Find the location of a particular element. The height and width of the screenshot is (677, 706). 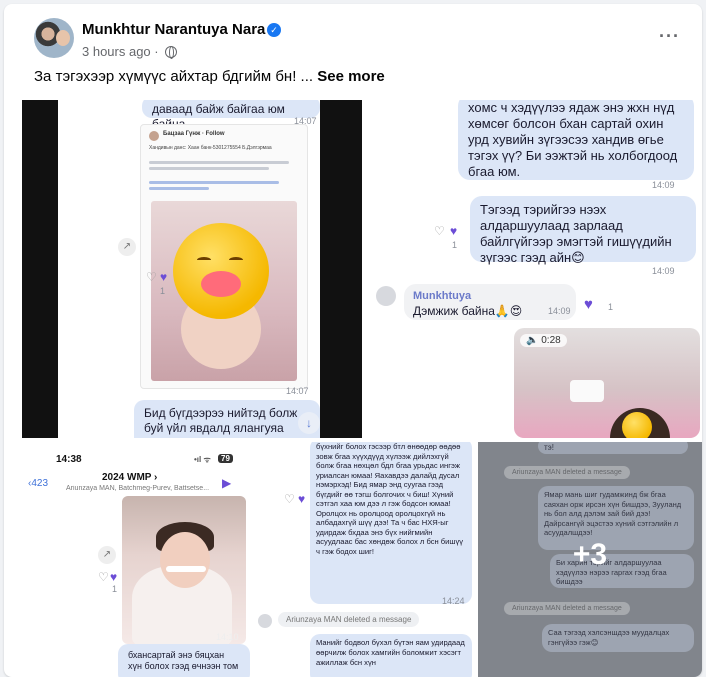

see-more-link: See more is located at coordinates (351, 76).